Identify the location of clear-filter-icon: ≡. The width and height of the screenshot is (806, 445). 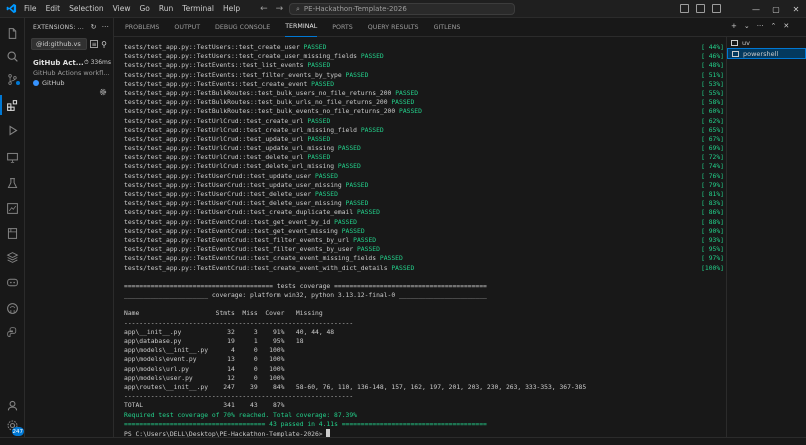
(94, 44).